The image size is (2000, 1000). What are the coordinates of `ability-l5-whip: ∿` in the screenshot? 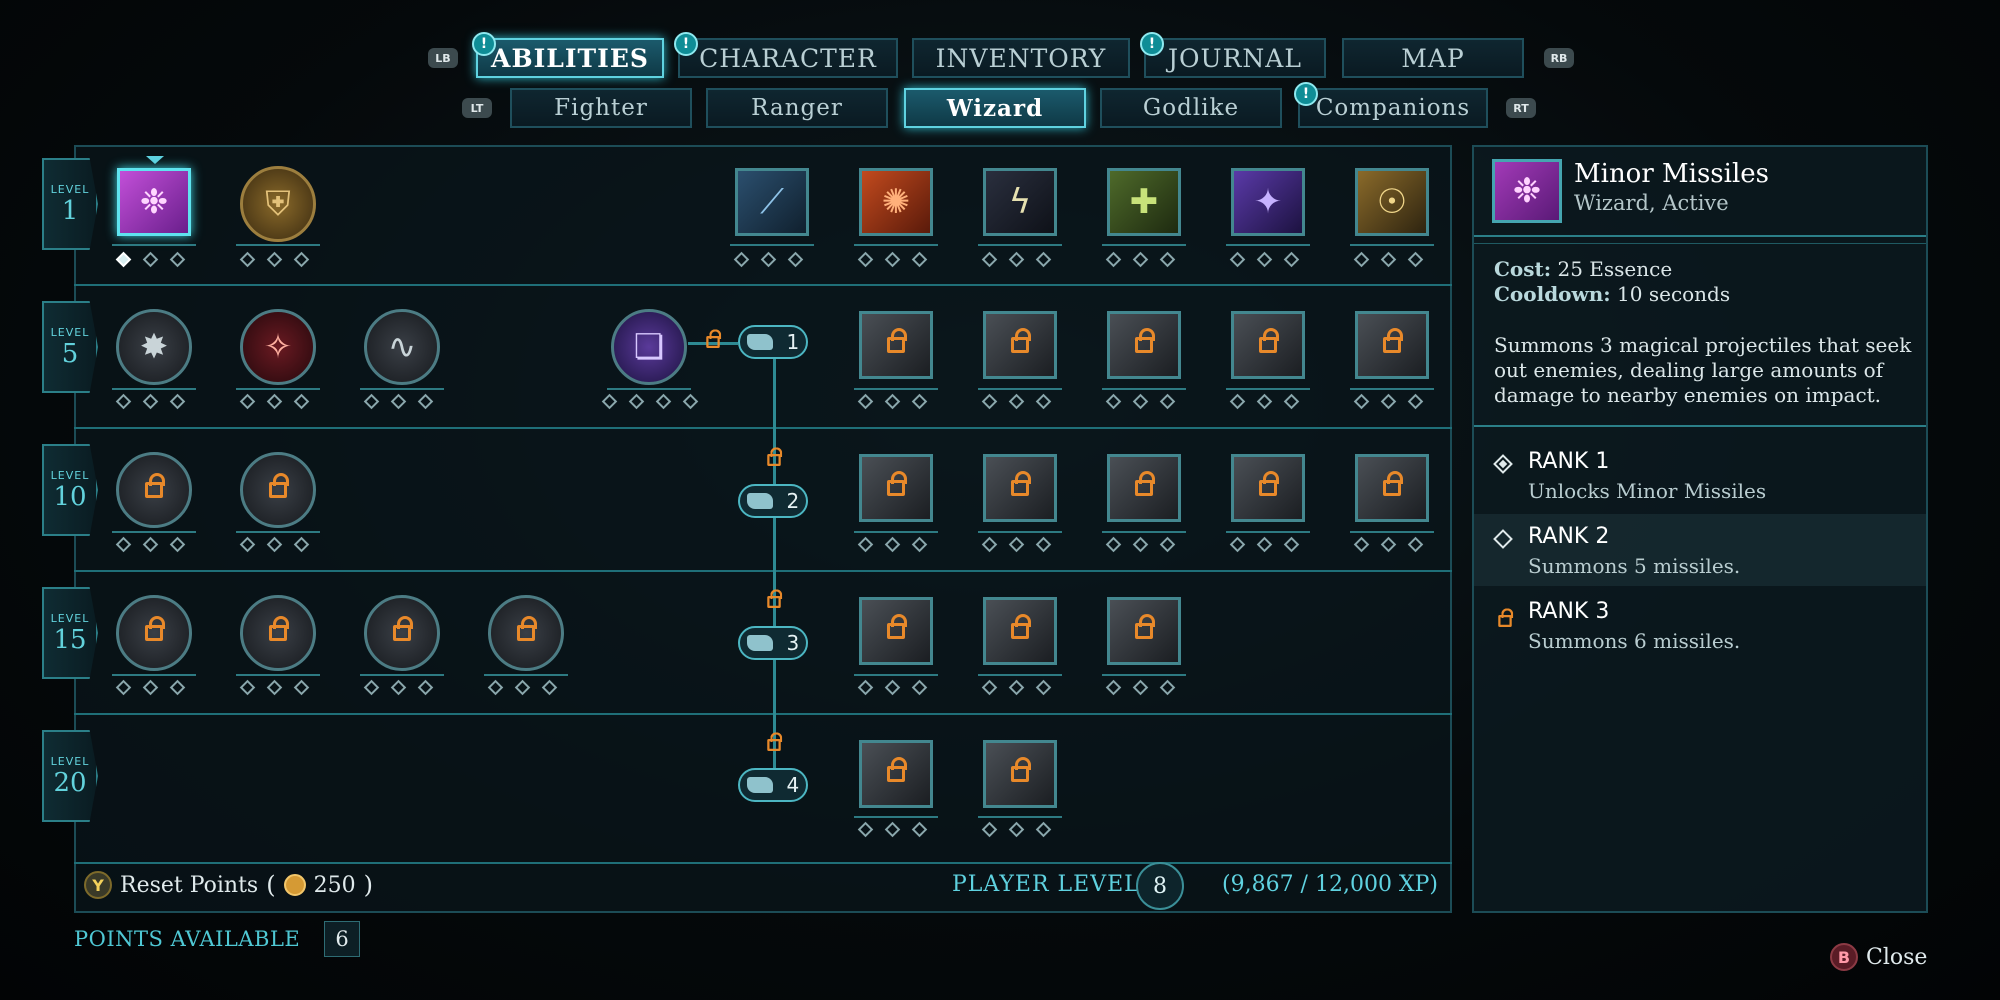 It's located at (402, 347).